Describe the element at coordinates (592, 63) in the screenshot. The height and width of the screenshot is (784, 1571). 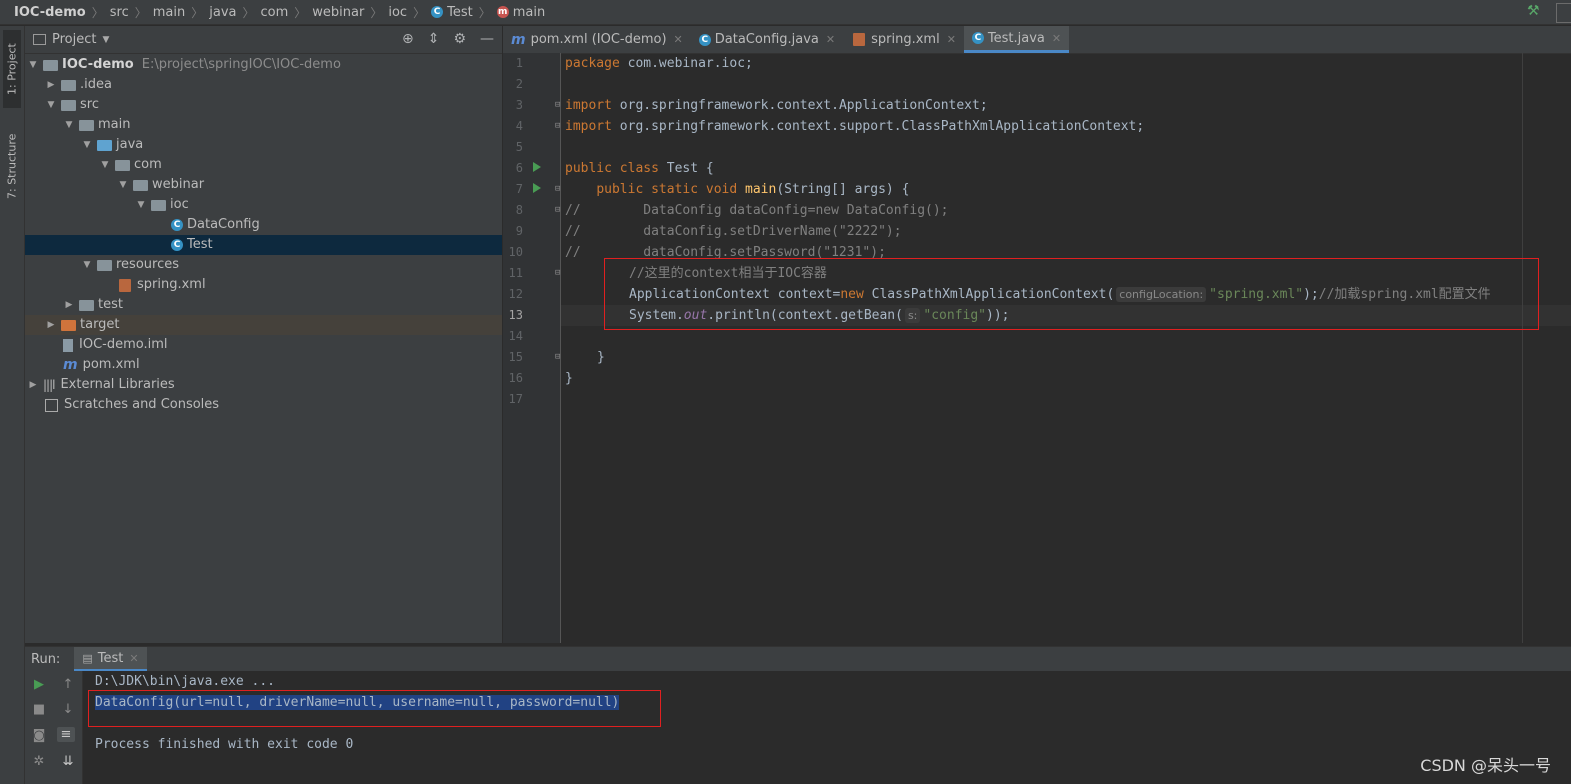
I see `code-token: package` at that location.